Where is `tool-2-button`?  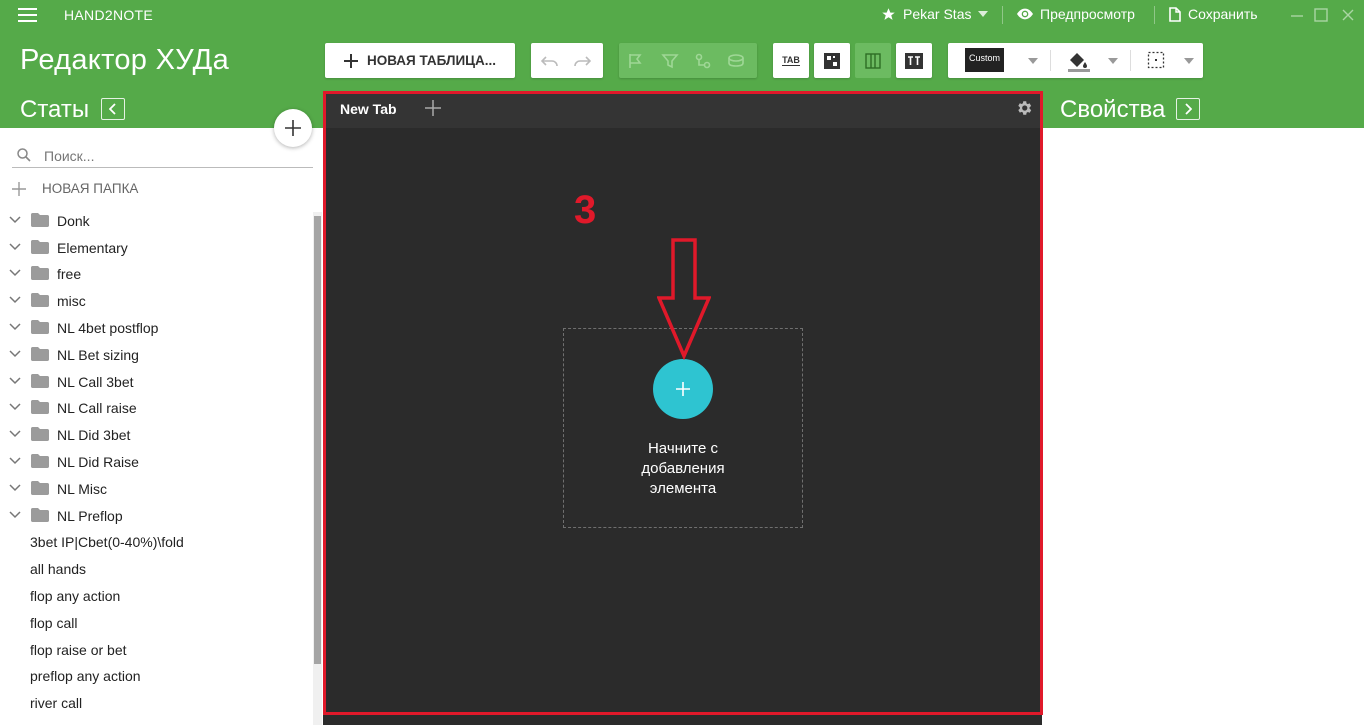 tool-2-button is located at coordinates (670, 60).